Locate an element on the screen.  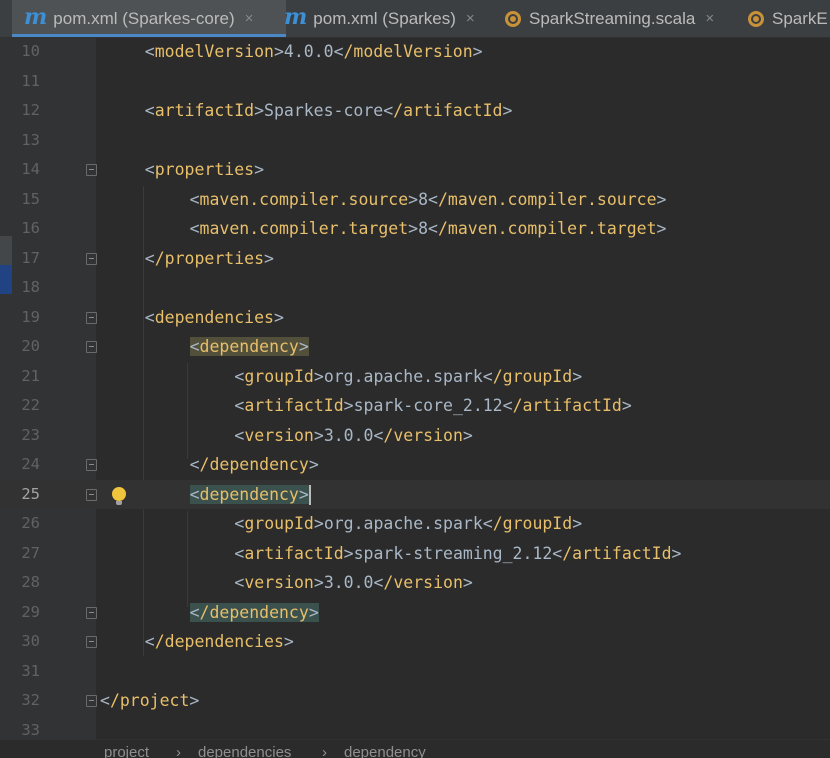
tab-label: SparkStreaming.scala is located at coordinates (612, 18).